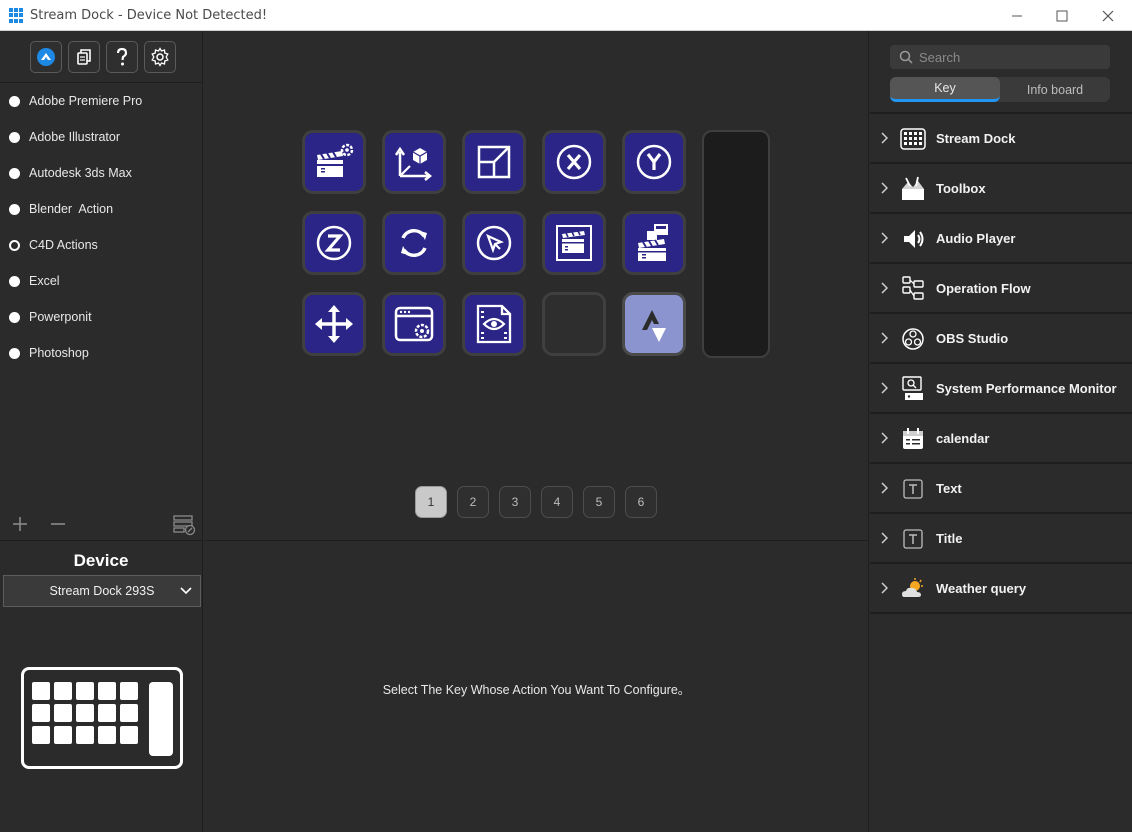  What do you see at coordinates (1001, 339) in the screenshot?
I see `plugin-item-obs-studio: OBS Studio` at bounding box center [1001, 339].